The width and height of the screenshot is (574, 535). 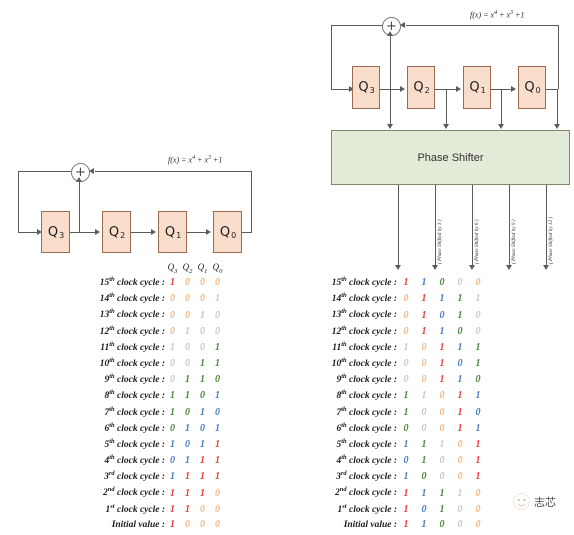 What do you see at coordinates (546, 226) in the screenshot?
I see `shifter-output-12-wire` at bounding box center [546, 226].